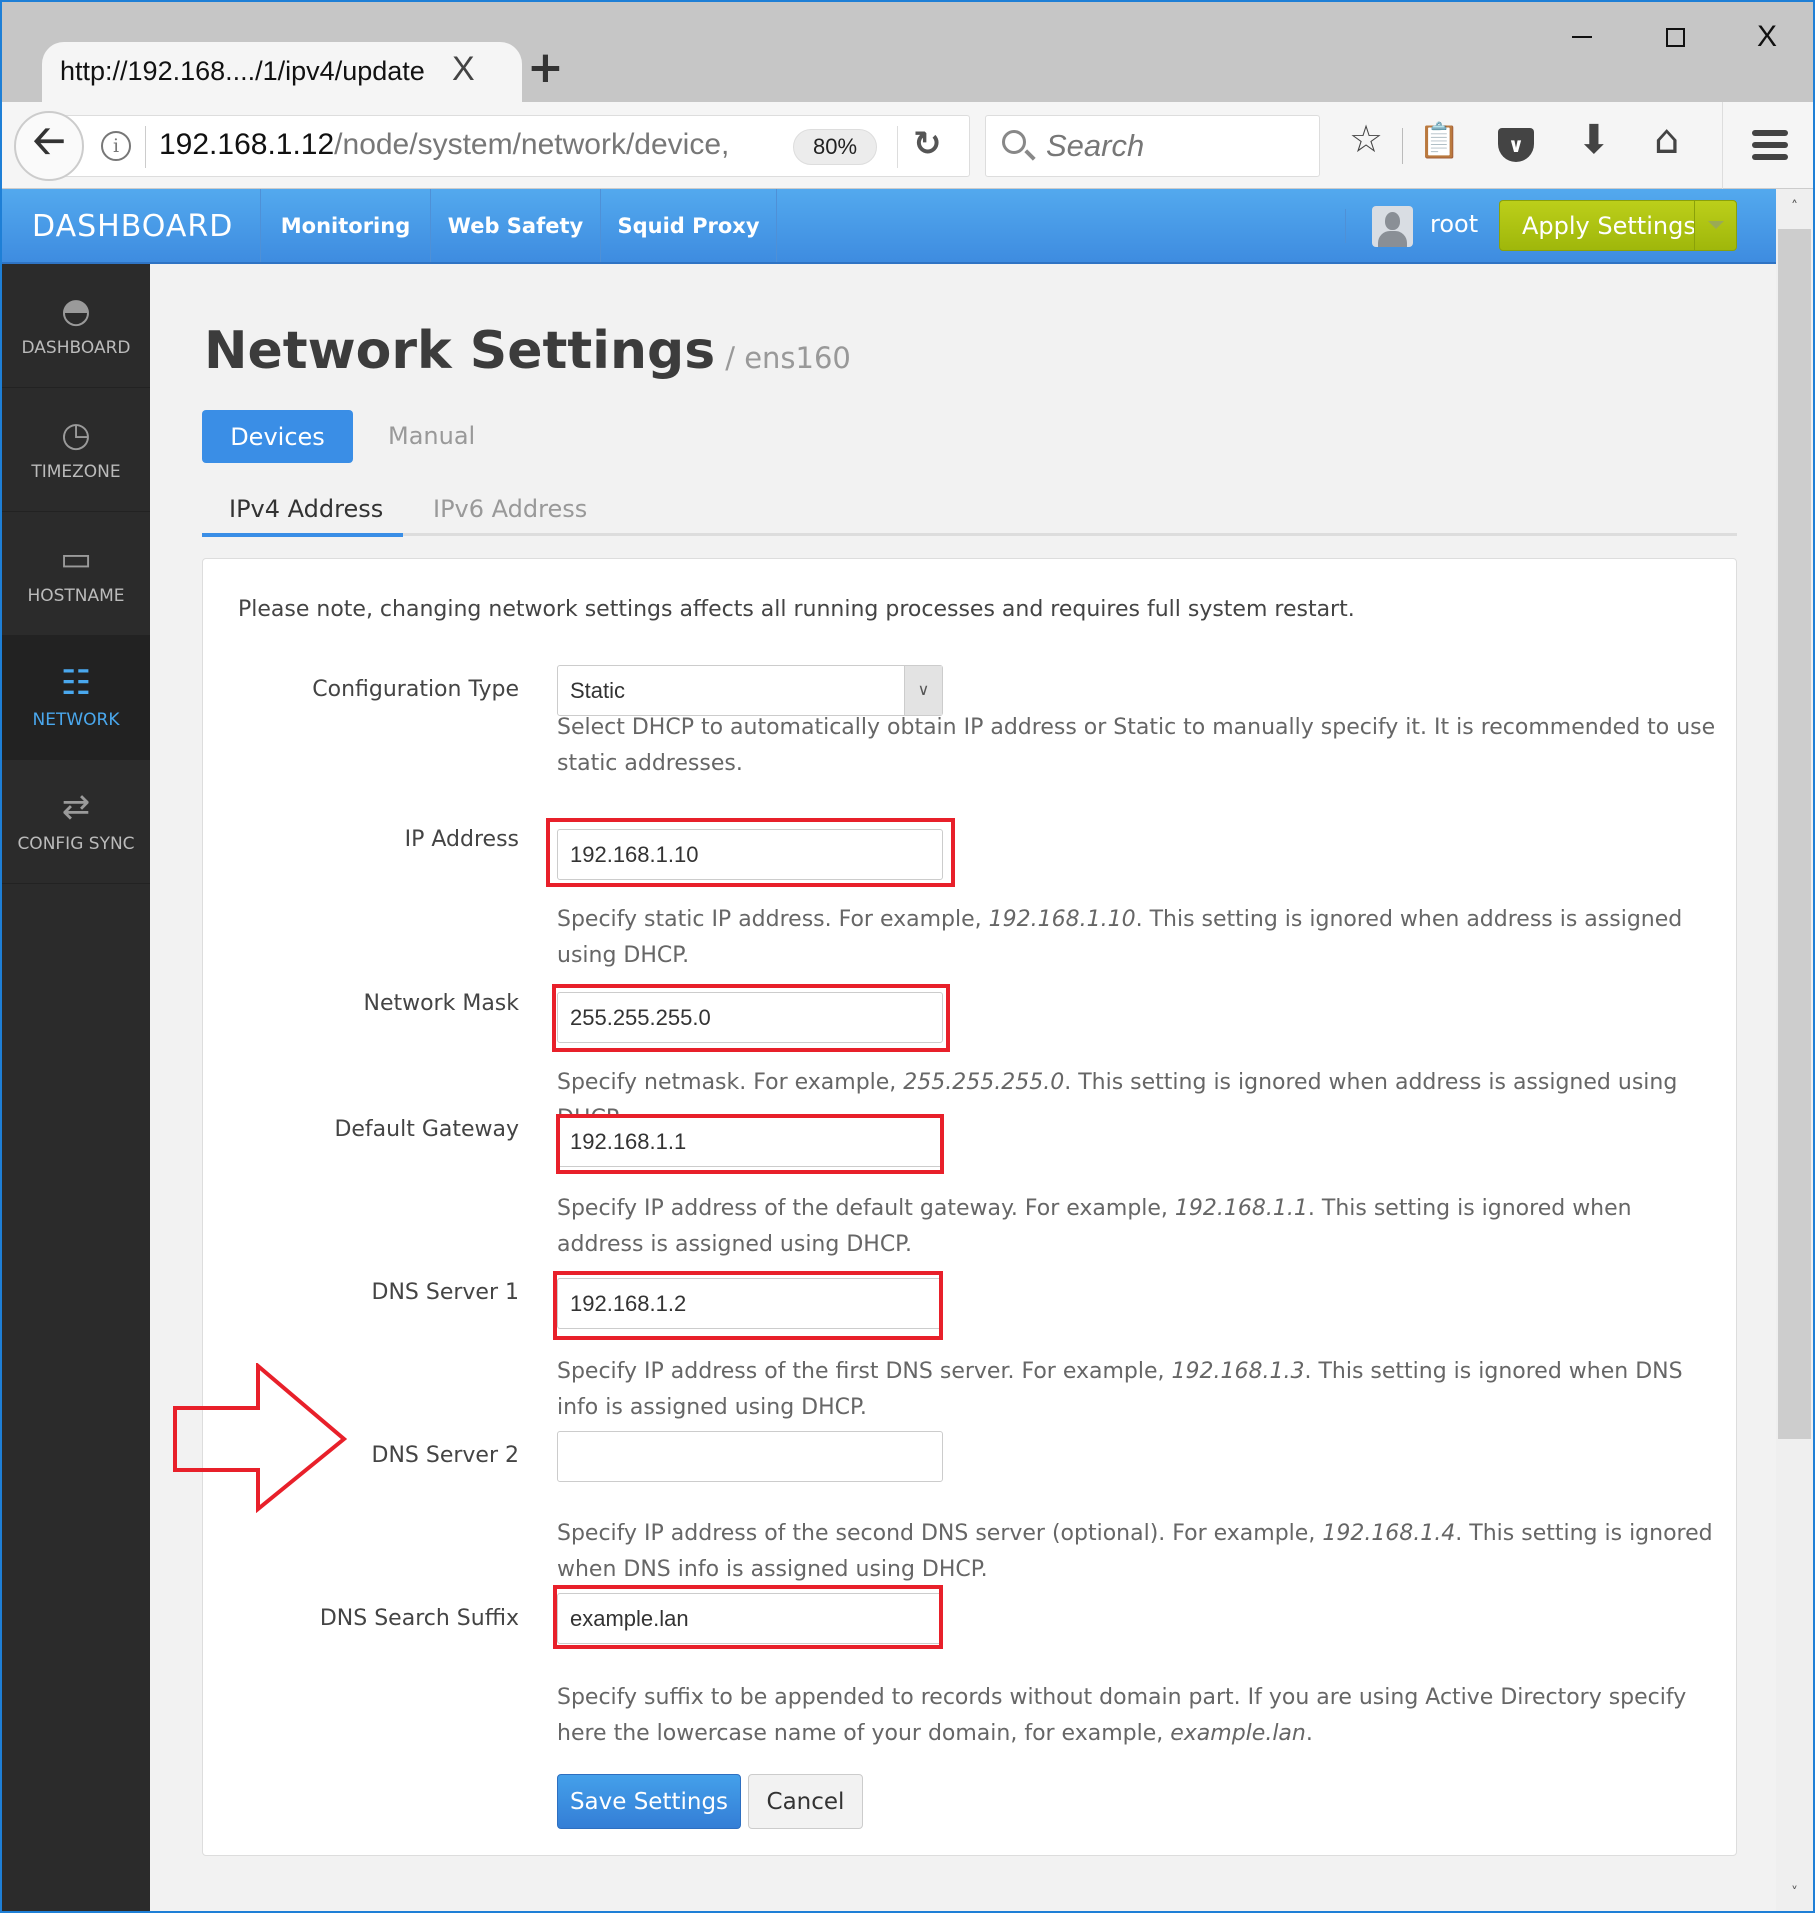  I want to click on sidebar-item-config-sync: ⇄ CONFIG SYNC, so click(76, 822).